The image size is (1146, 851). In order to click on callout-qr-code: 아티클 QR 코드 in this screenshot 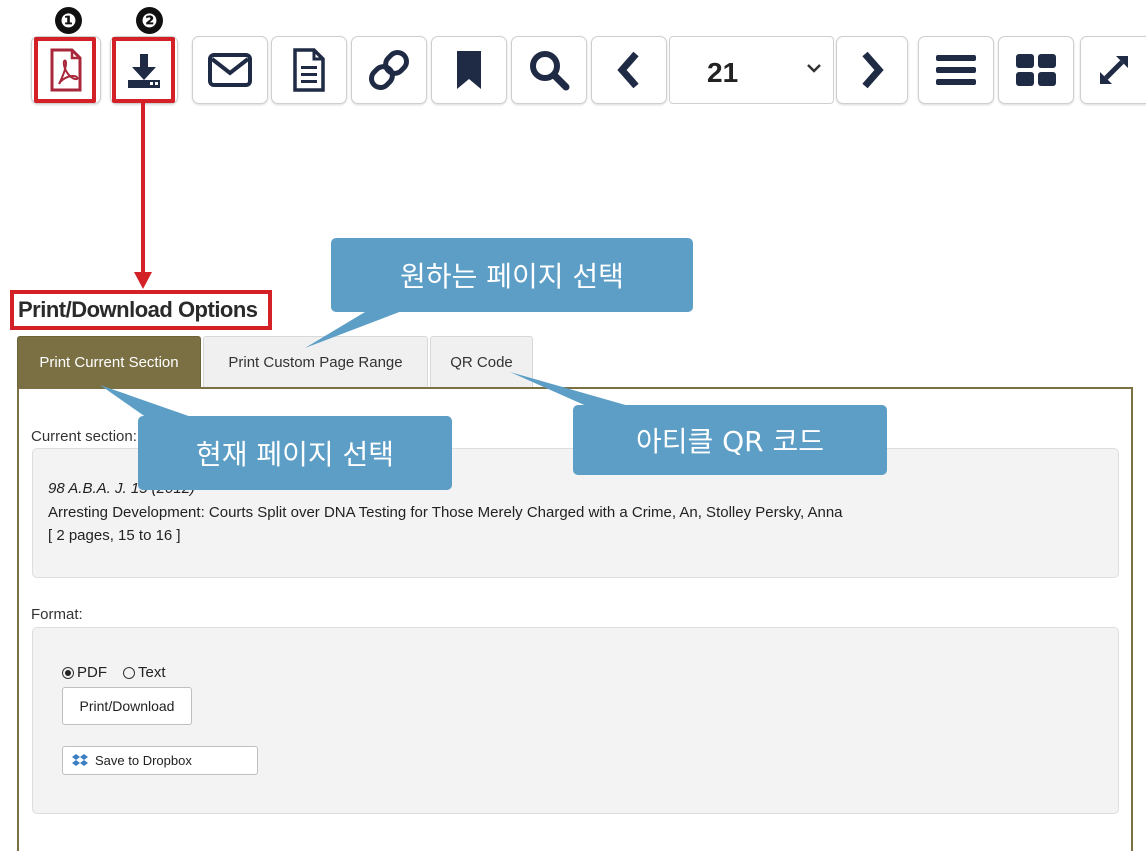, I will do `click(730, 440)`.